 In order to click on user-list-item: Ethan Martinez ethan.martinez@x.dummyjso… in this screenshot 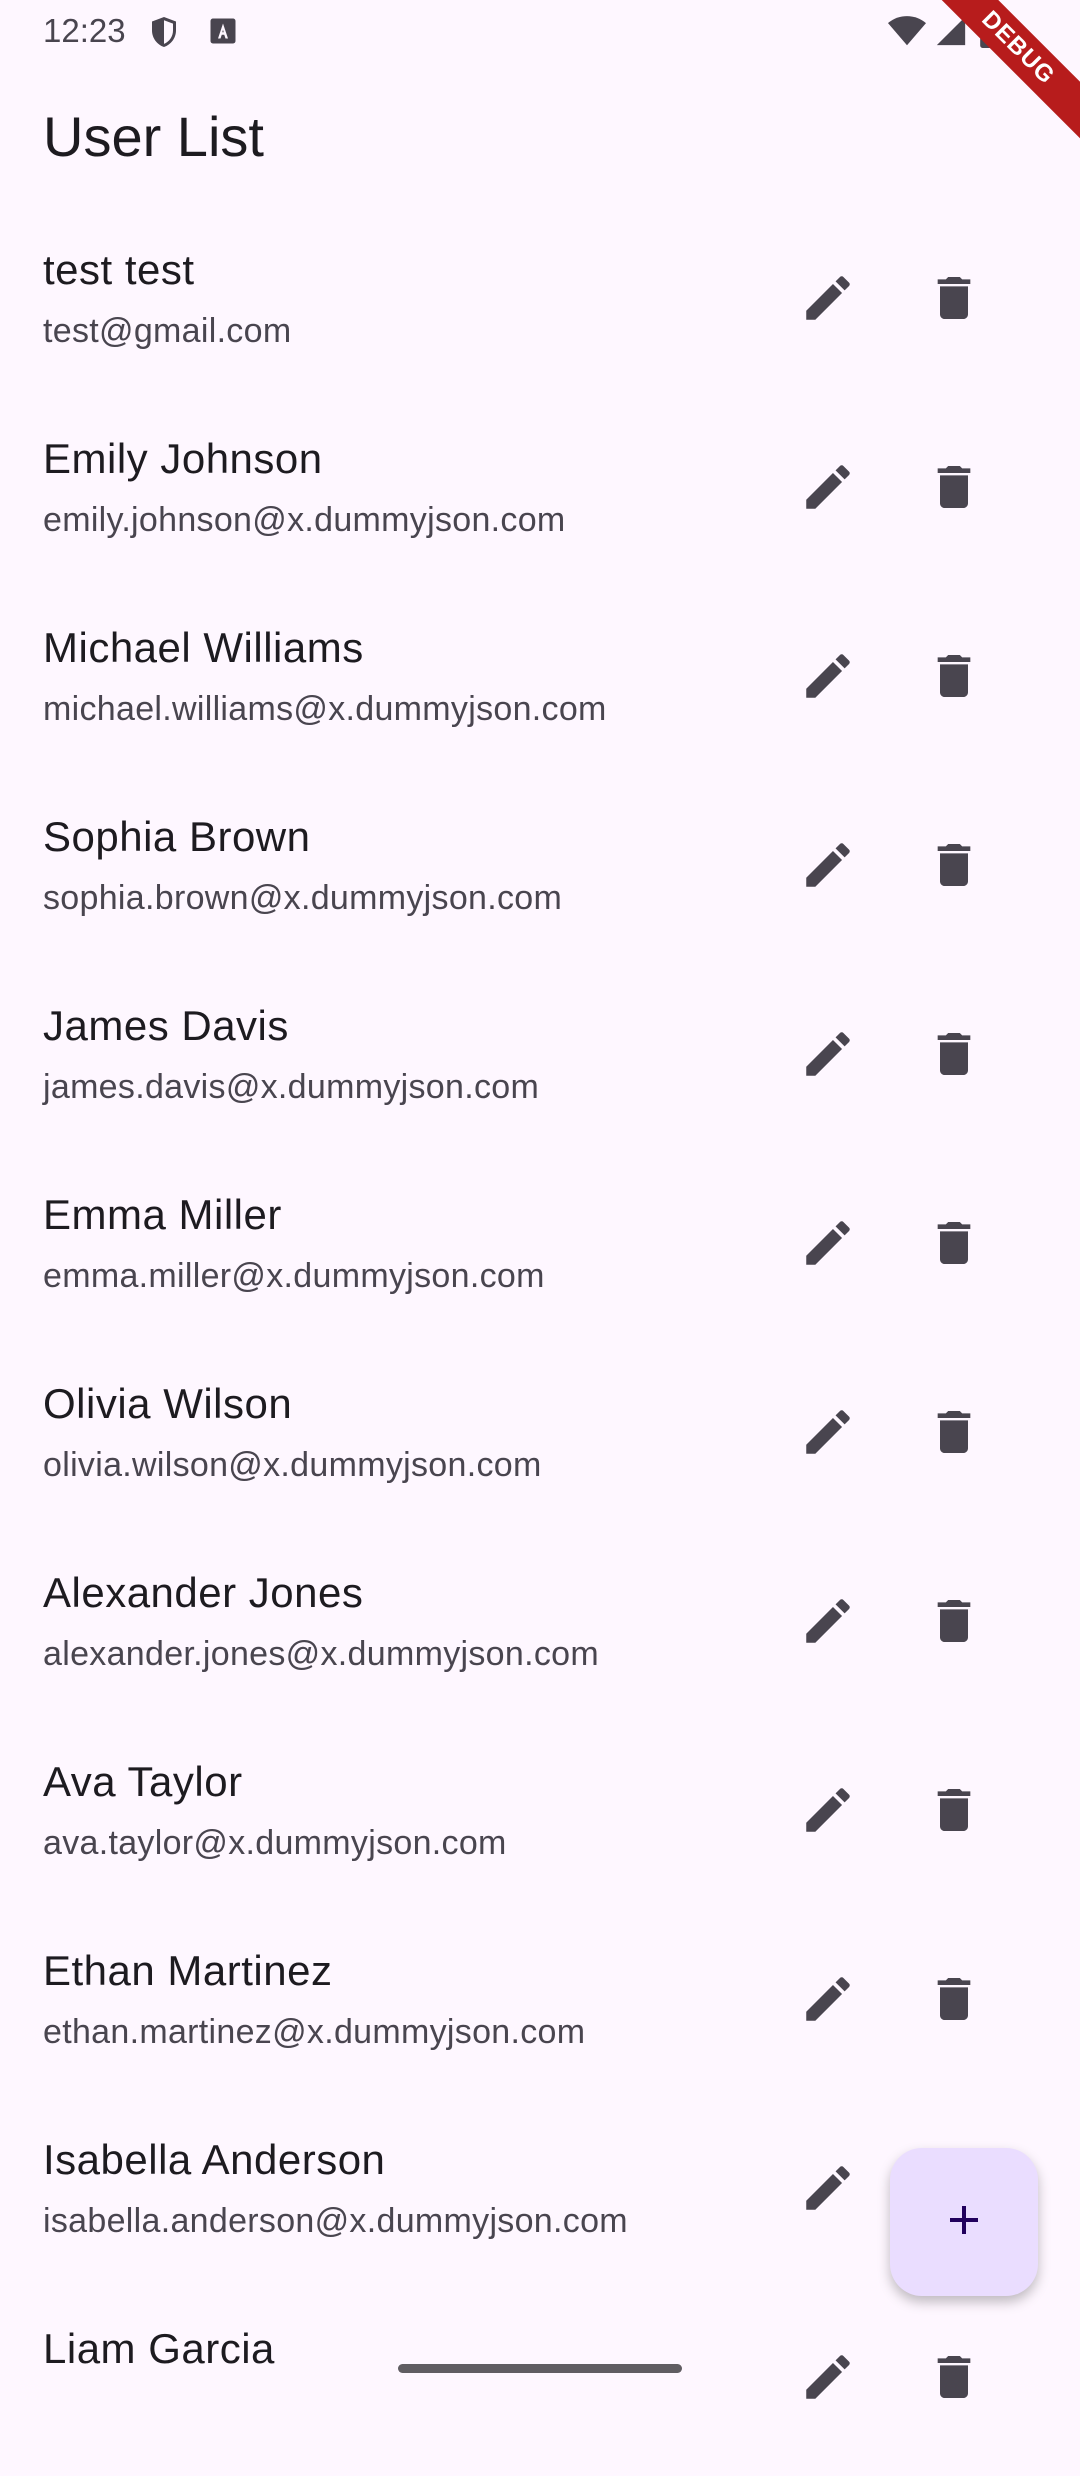, I will do `click(540, 2003)`.